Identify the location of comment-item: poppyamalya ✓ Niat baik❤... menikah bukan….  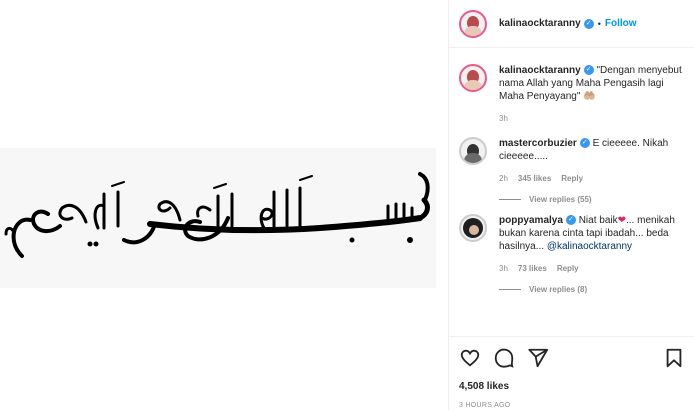
(571, 244).